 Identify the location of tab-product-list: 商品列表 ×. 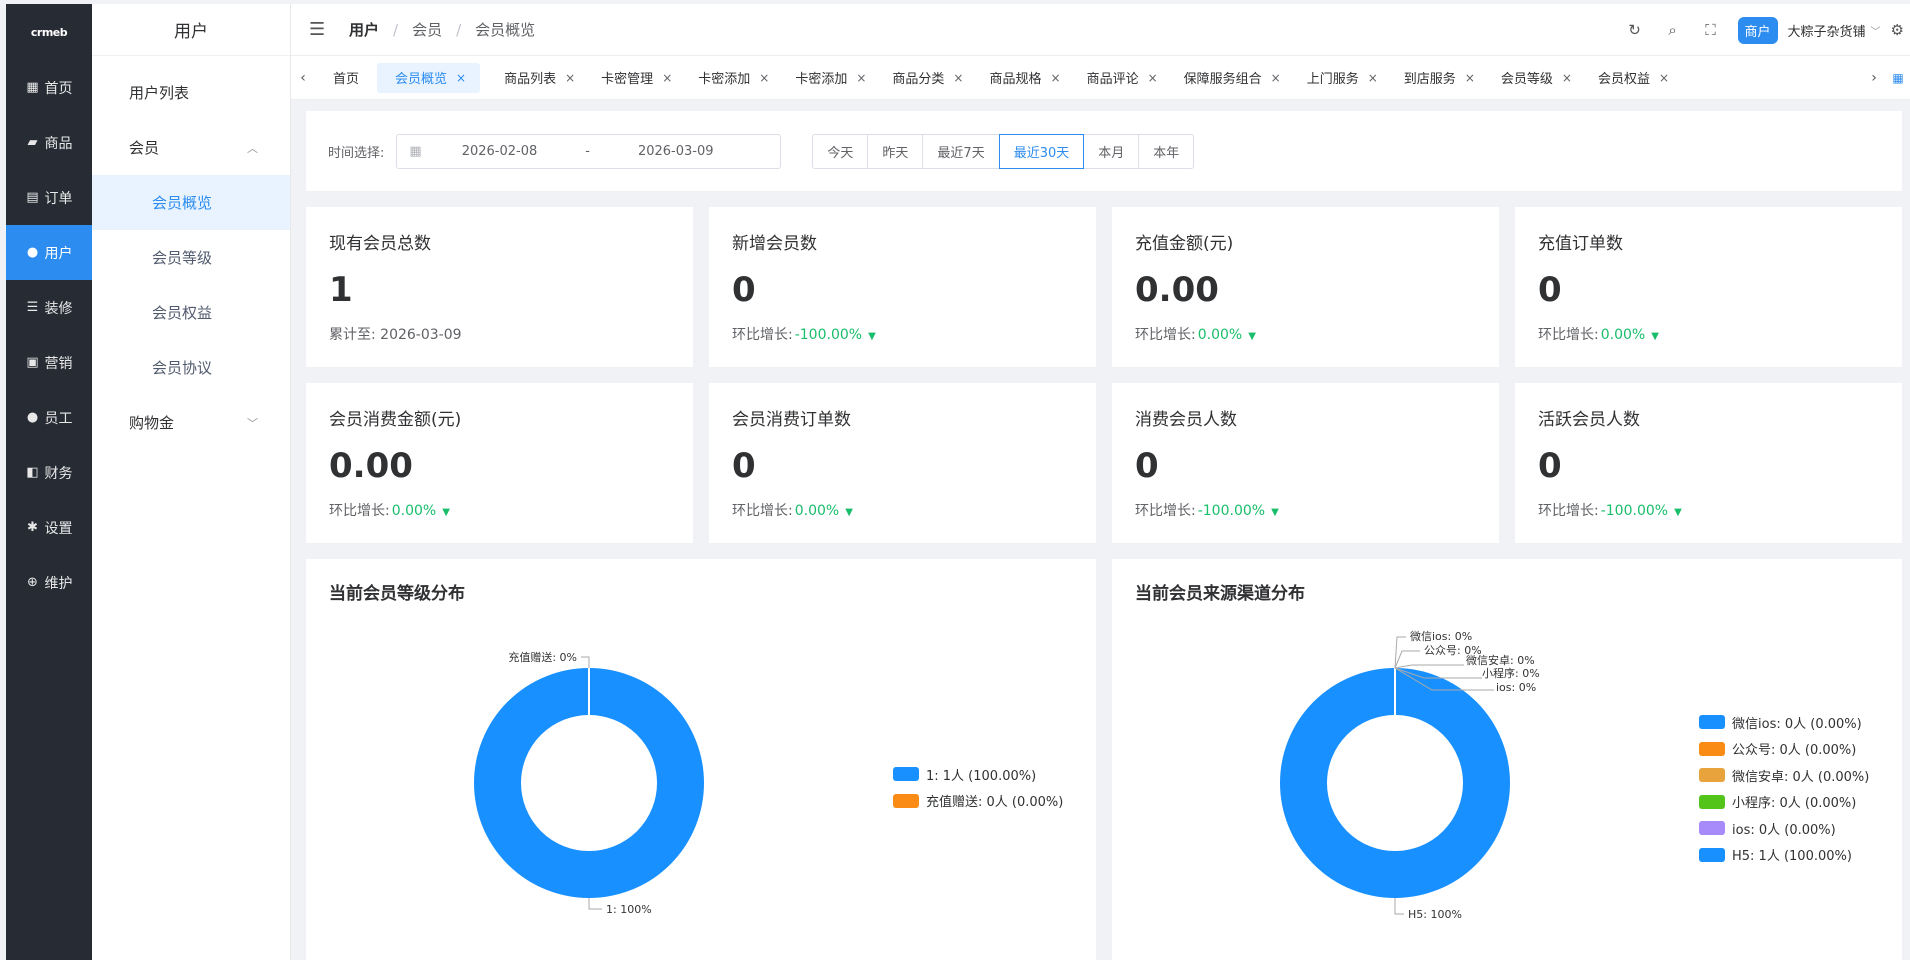
(531, 78).